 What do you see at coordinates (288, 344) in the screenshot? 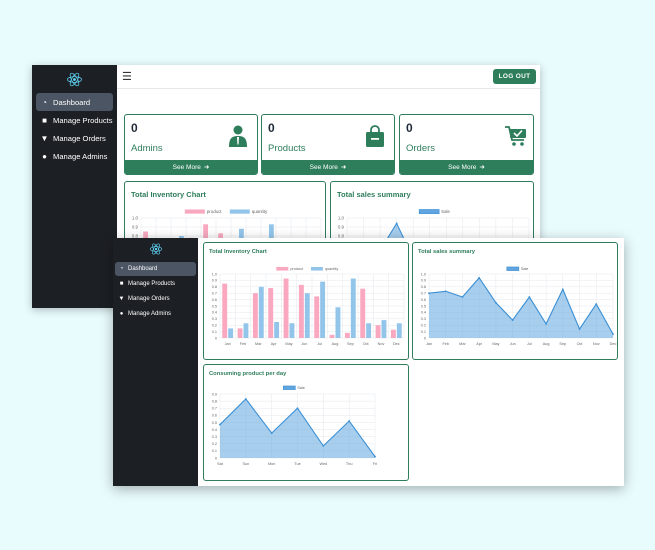
I see `x-tick-label: May` at bounding box center [288, 344].